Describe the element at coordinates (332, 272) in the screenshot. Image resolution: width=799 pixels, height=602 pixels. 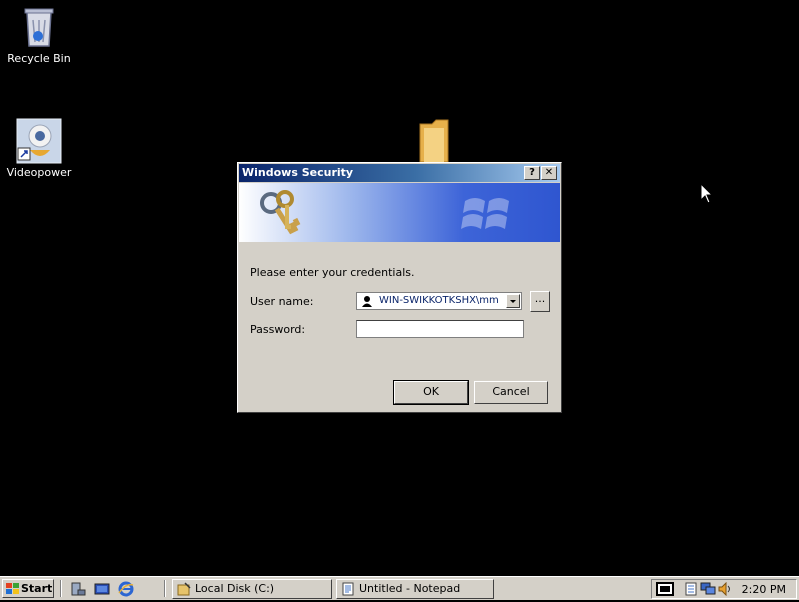
I see `credentials-prompt: Please enter your credentials.` at that location.